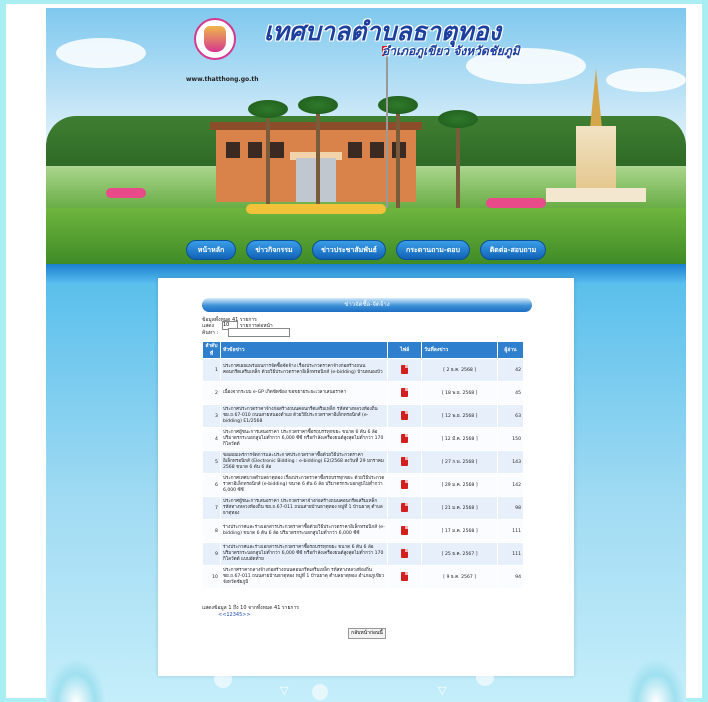 This screenshot has height=702, width=708. What do you see at coordinates (274, 250) in the screenshot?
I see `nav-activities: ข่าวกิจกรรม` at bounding box center [274, 250].